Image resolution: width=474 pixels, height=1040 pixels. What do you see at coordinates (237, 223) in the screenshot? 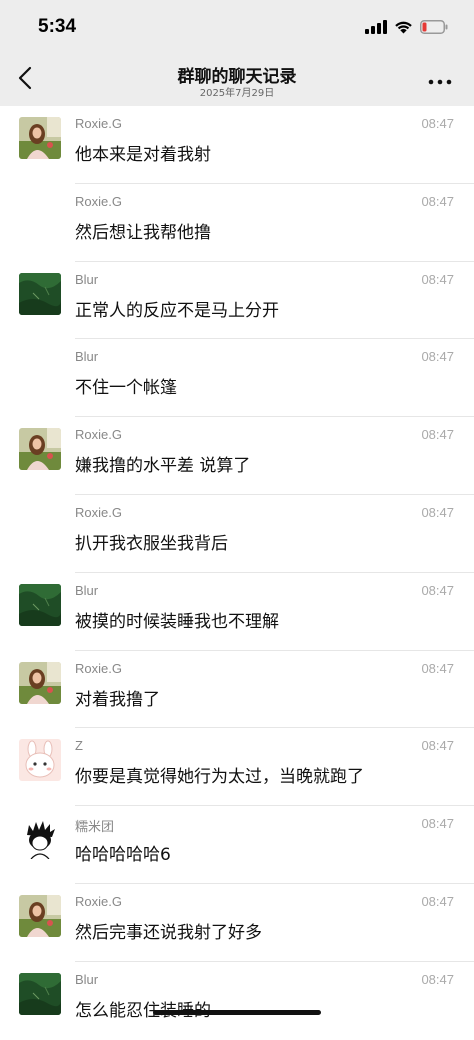
I see `message-item: Roxie.G 08:47 然后想让我帮他撸` at bounding box center [237, 223].